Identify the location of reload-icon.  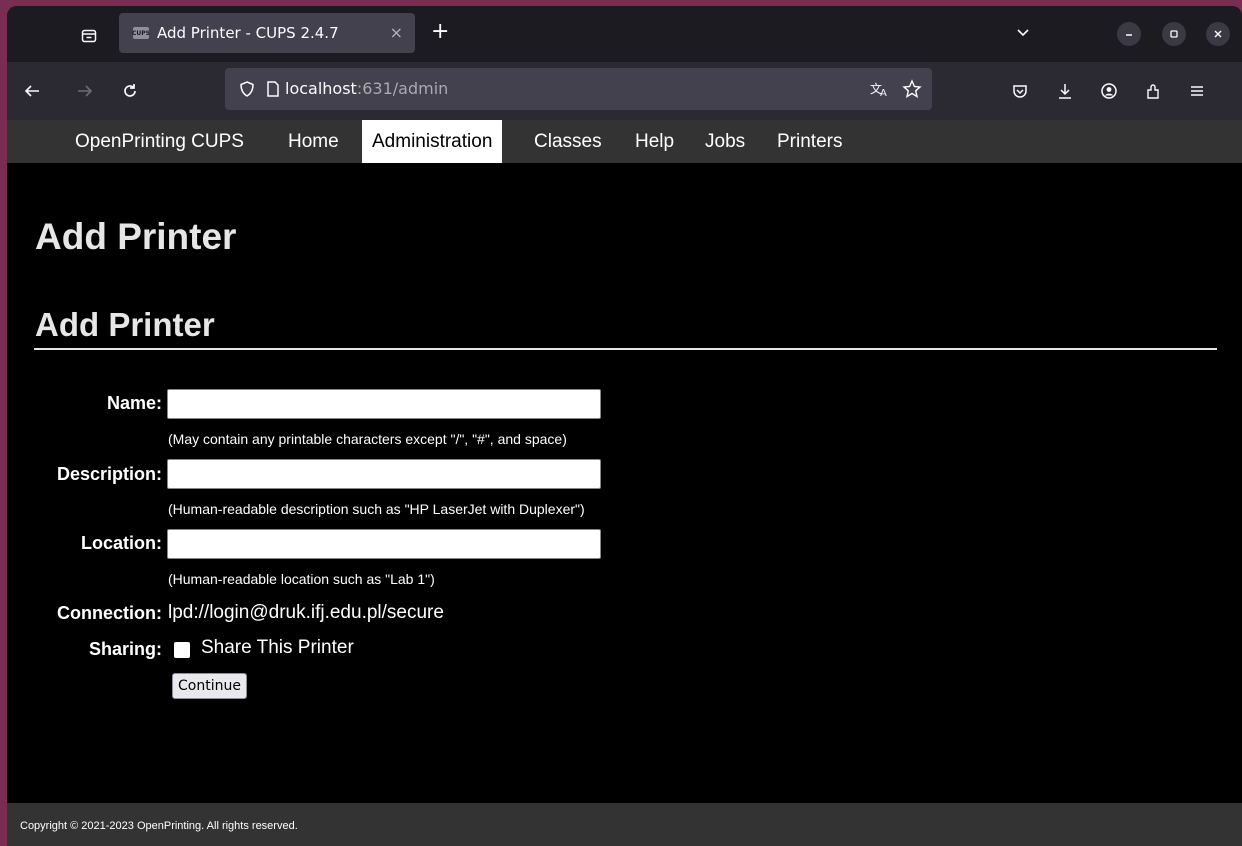
(130, 91).